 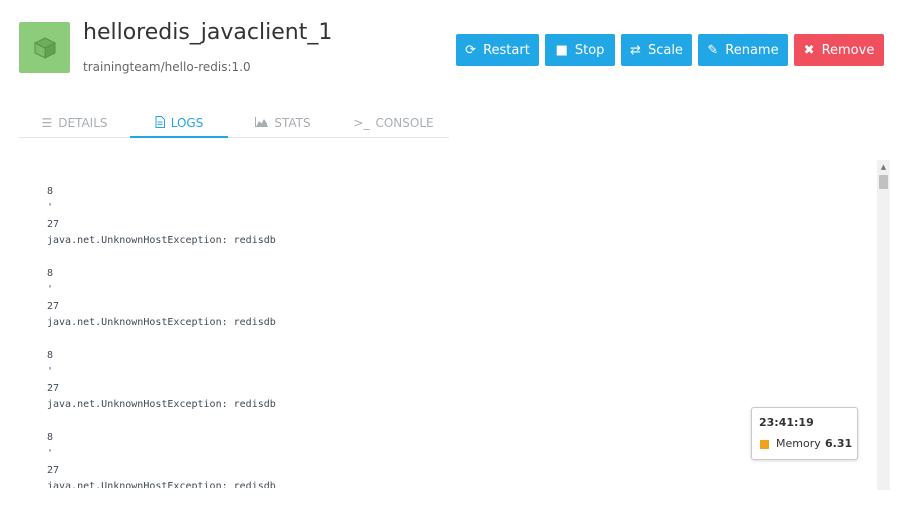 I want to click on container-name: helloredis_javaclient_1, so click(x=208, y=32).